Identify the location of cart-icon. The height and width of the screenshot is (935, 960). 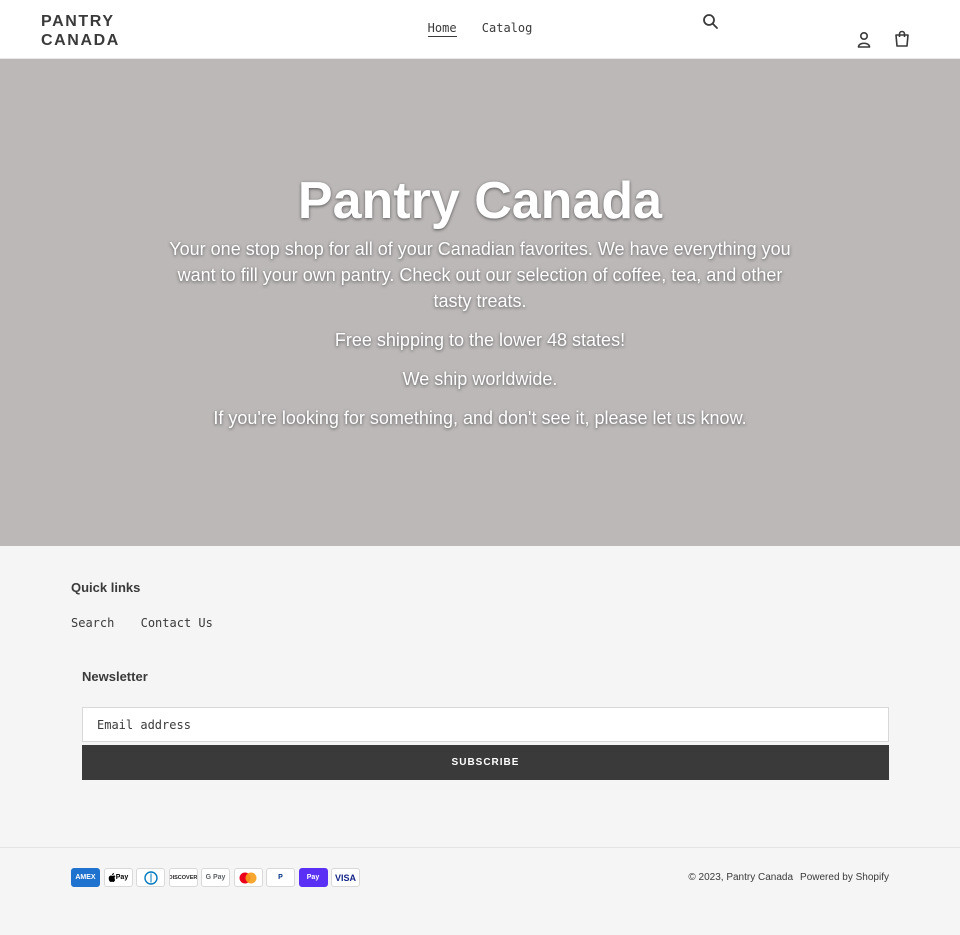
(902, 39).